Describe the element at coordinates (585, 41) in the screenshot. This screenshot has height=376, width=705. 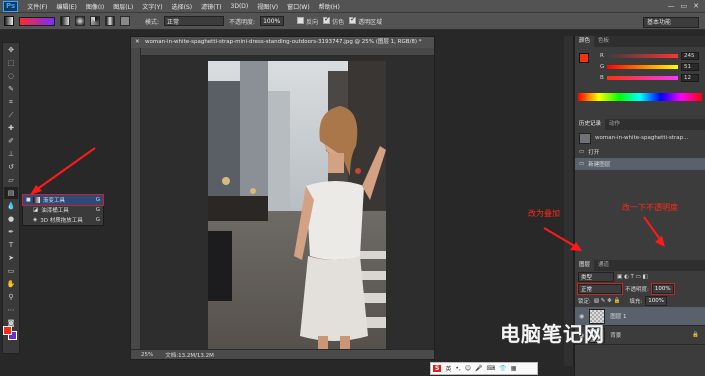
I see `tab-color: 颜色` at that location.